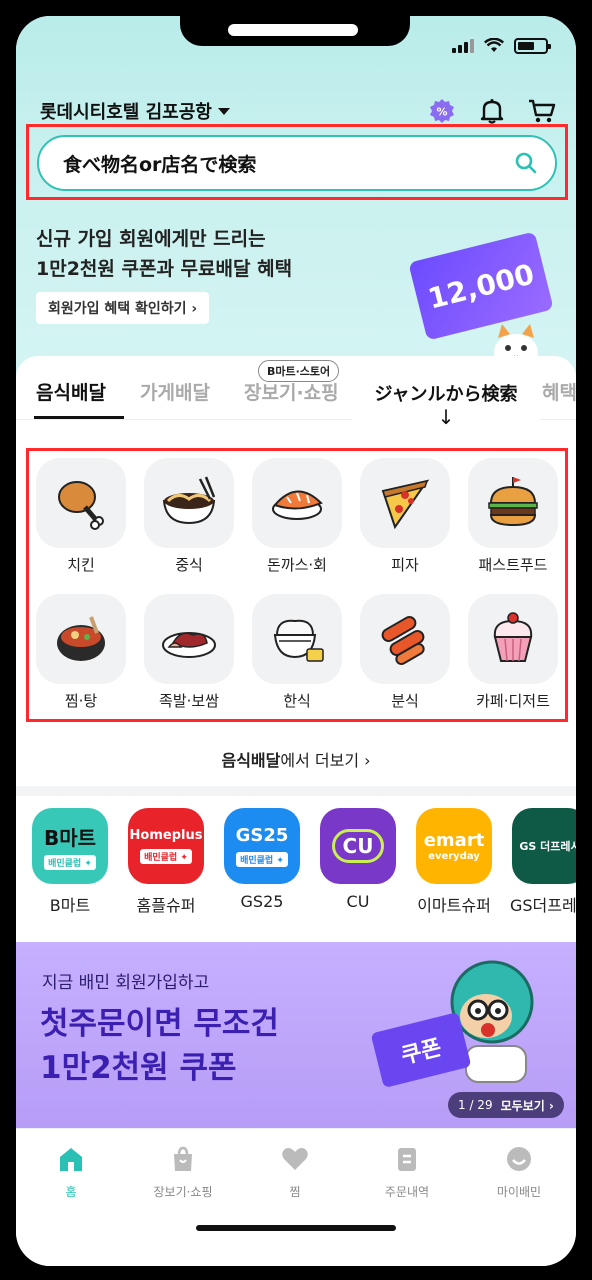 The height and width of the screenshot is (1280, 592). Describe the element at coordinates (189, 565) in the screenshot. I see `category-label: 중식` at that location.